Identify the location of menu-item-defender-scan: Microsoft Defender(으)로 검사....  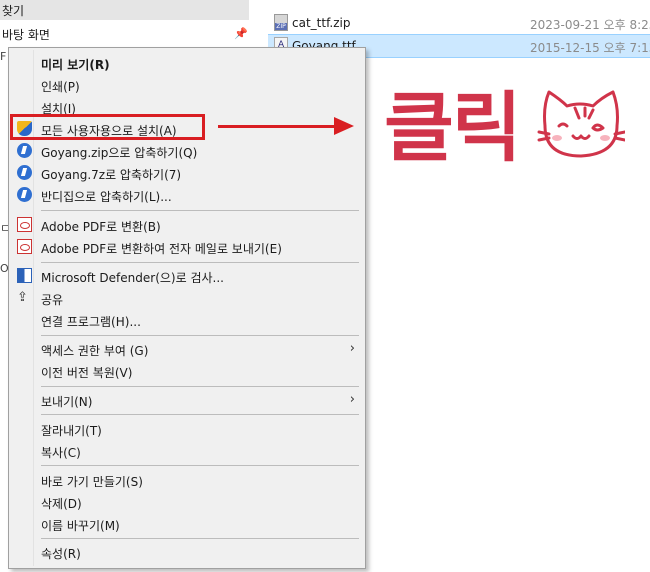
(187, 276).